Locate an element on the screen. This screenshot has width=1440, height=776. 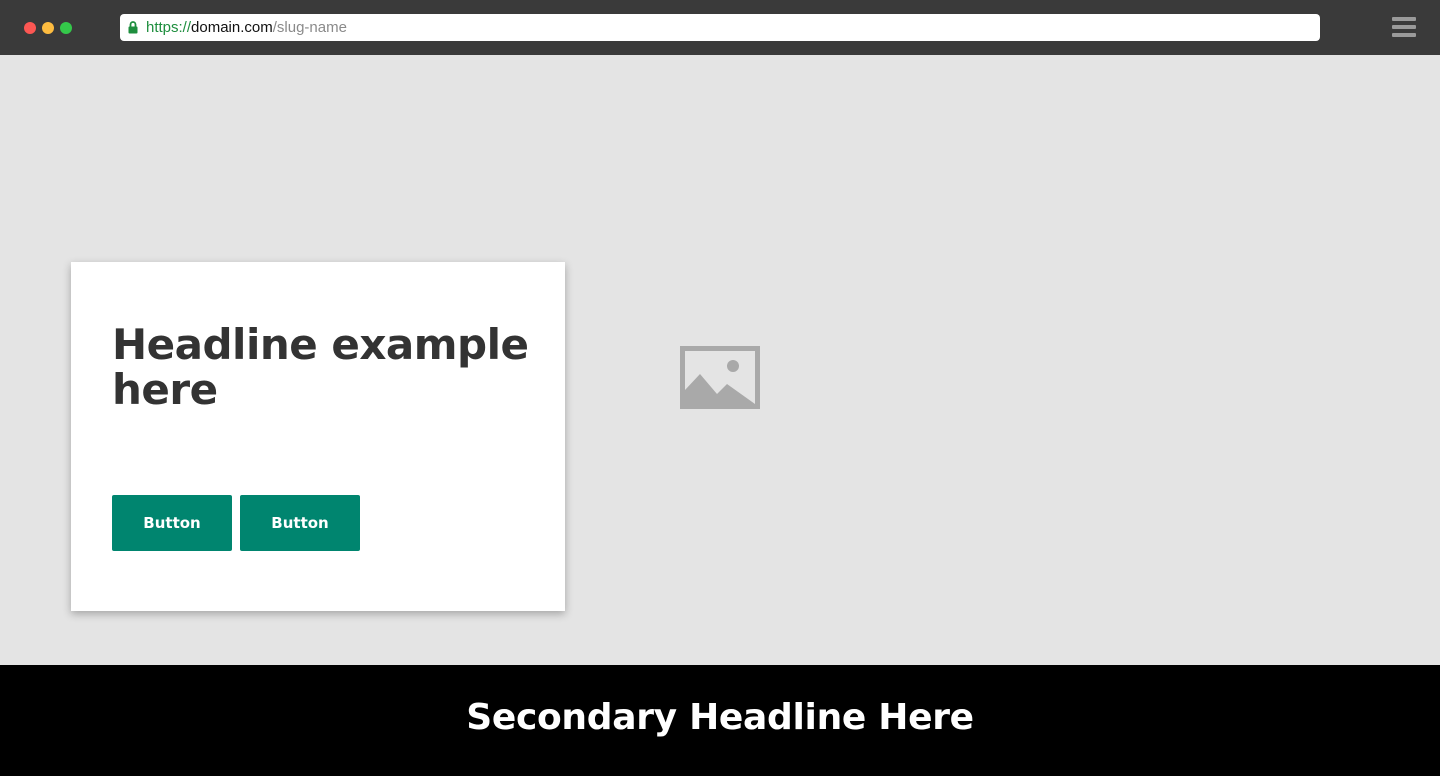
secondary-headline: Secondary Headline Here is located at coordinates (720, 717).